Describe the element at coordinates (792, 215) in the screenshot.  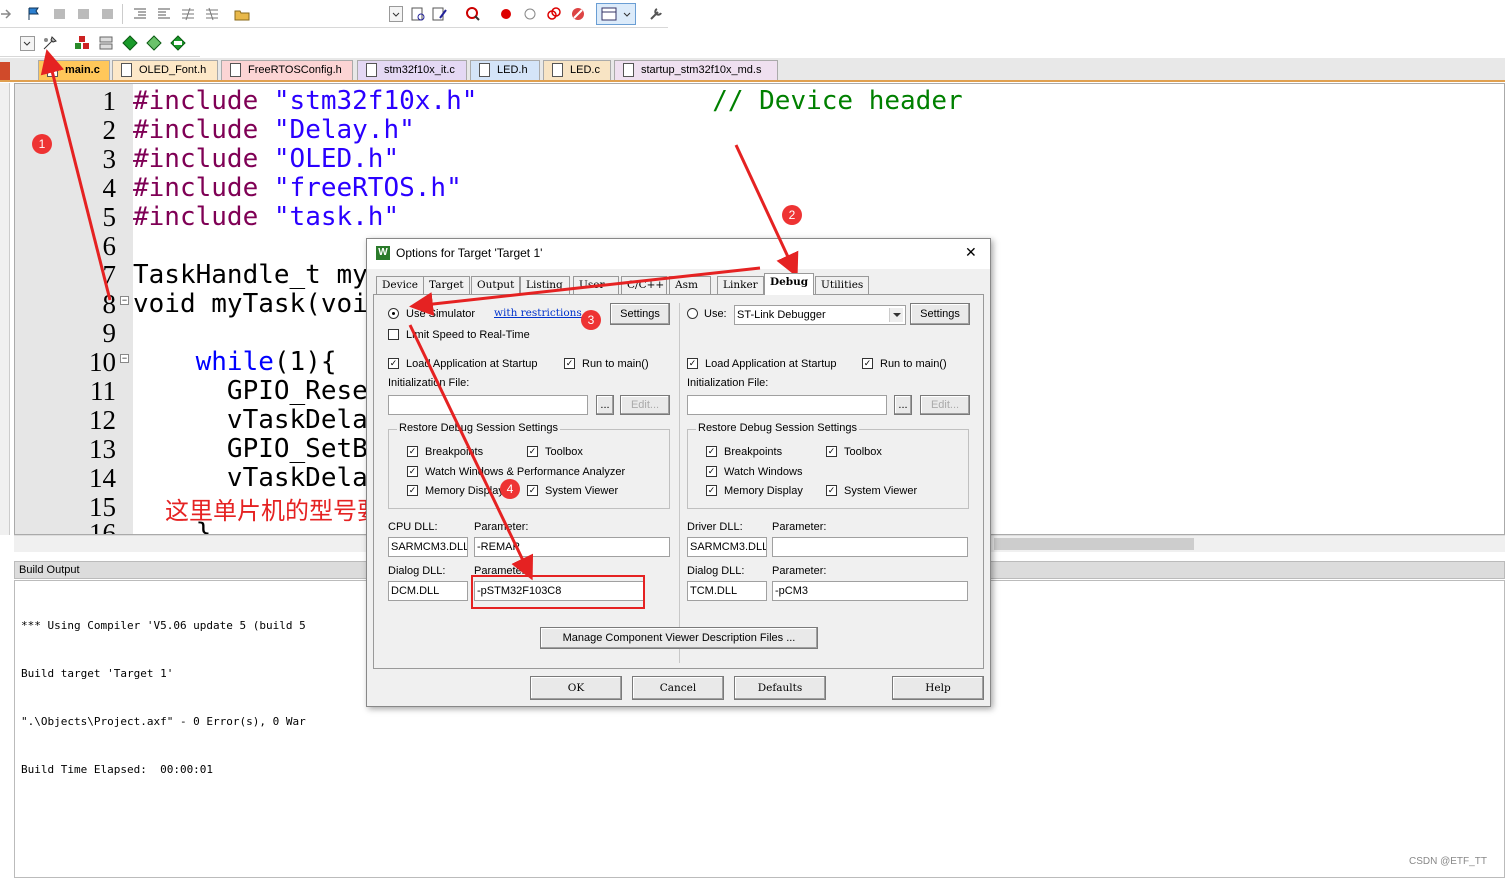
I see `badge-2: 2` at that location.